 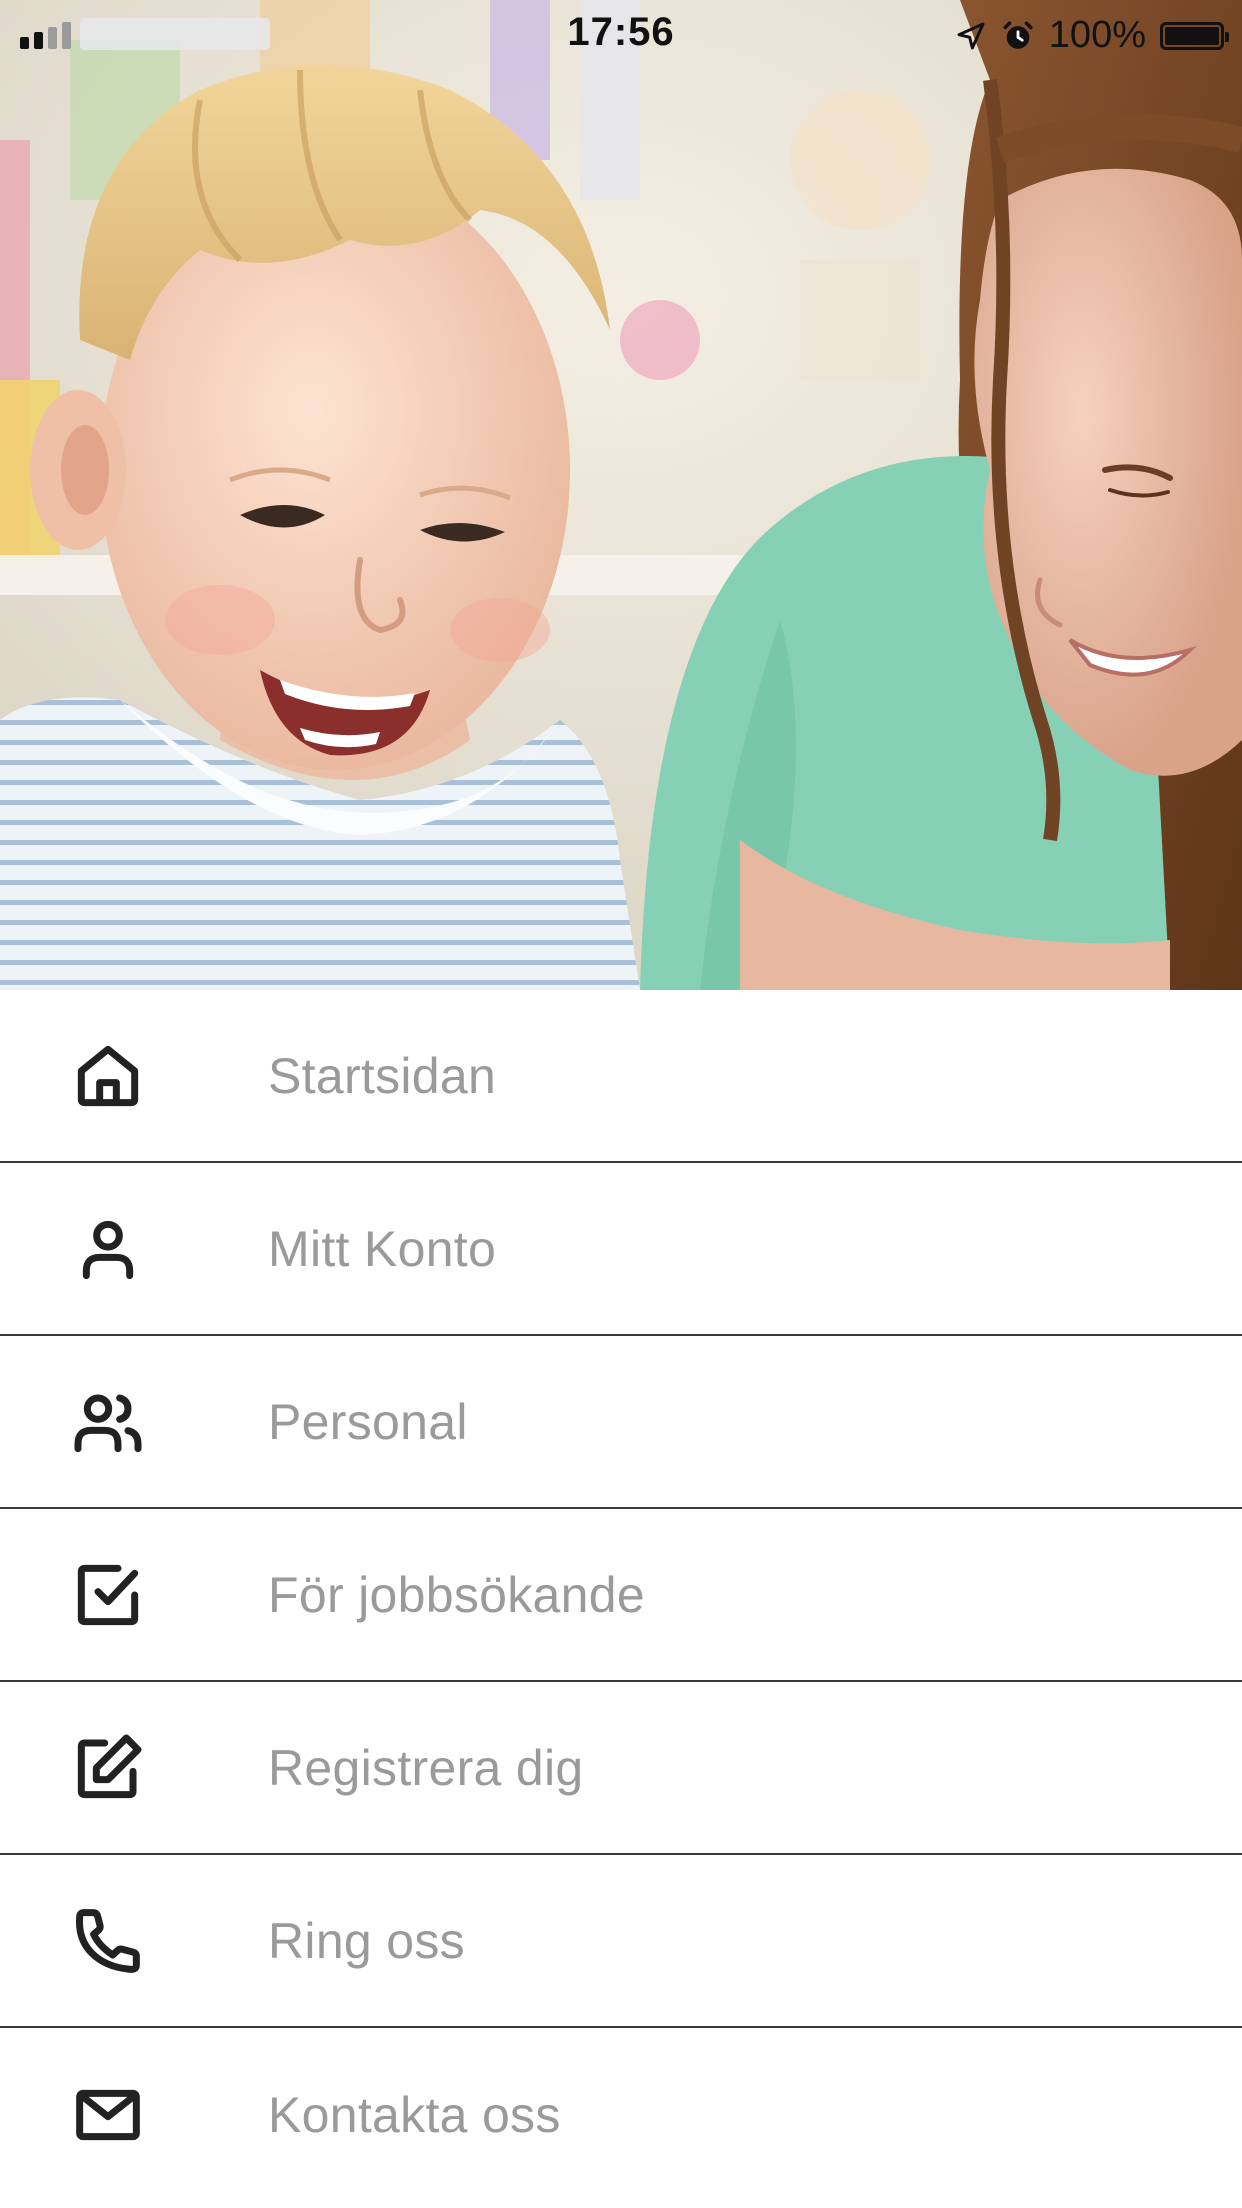 What do you see at coordinates (108, 1422) in the screenshot?
I see `users-icon` at bounding box center [108, 1422].